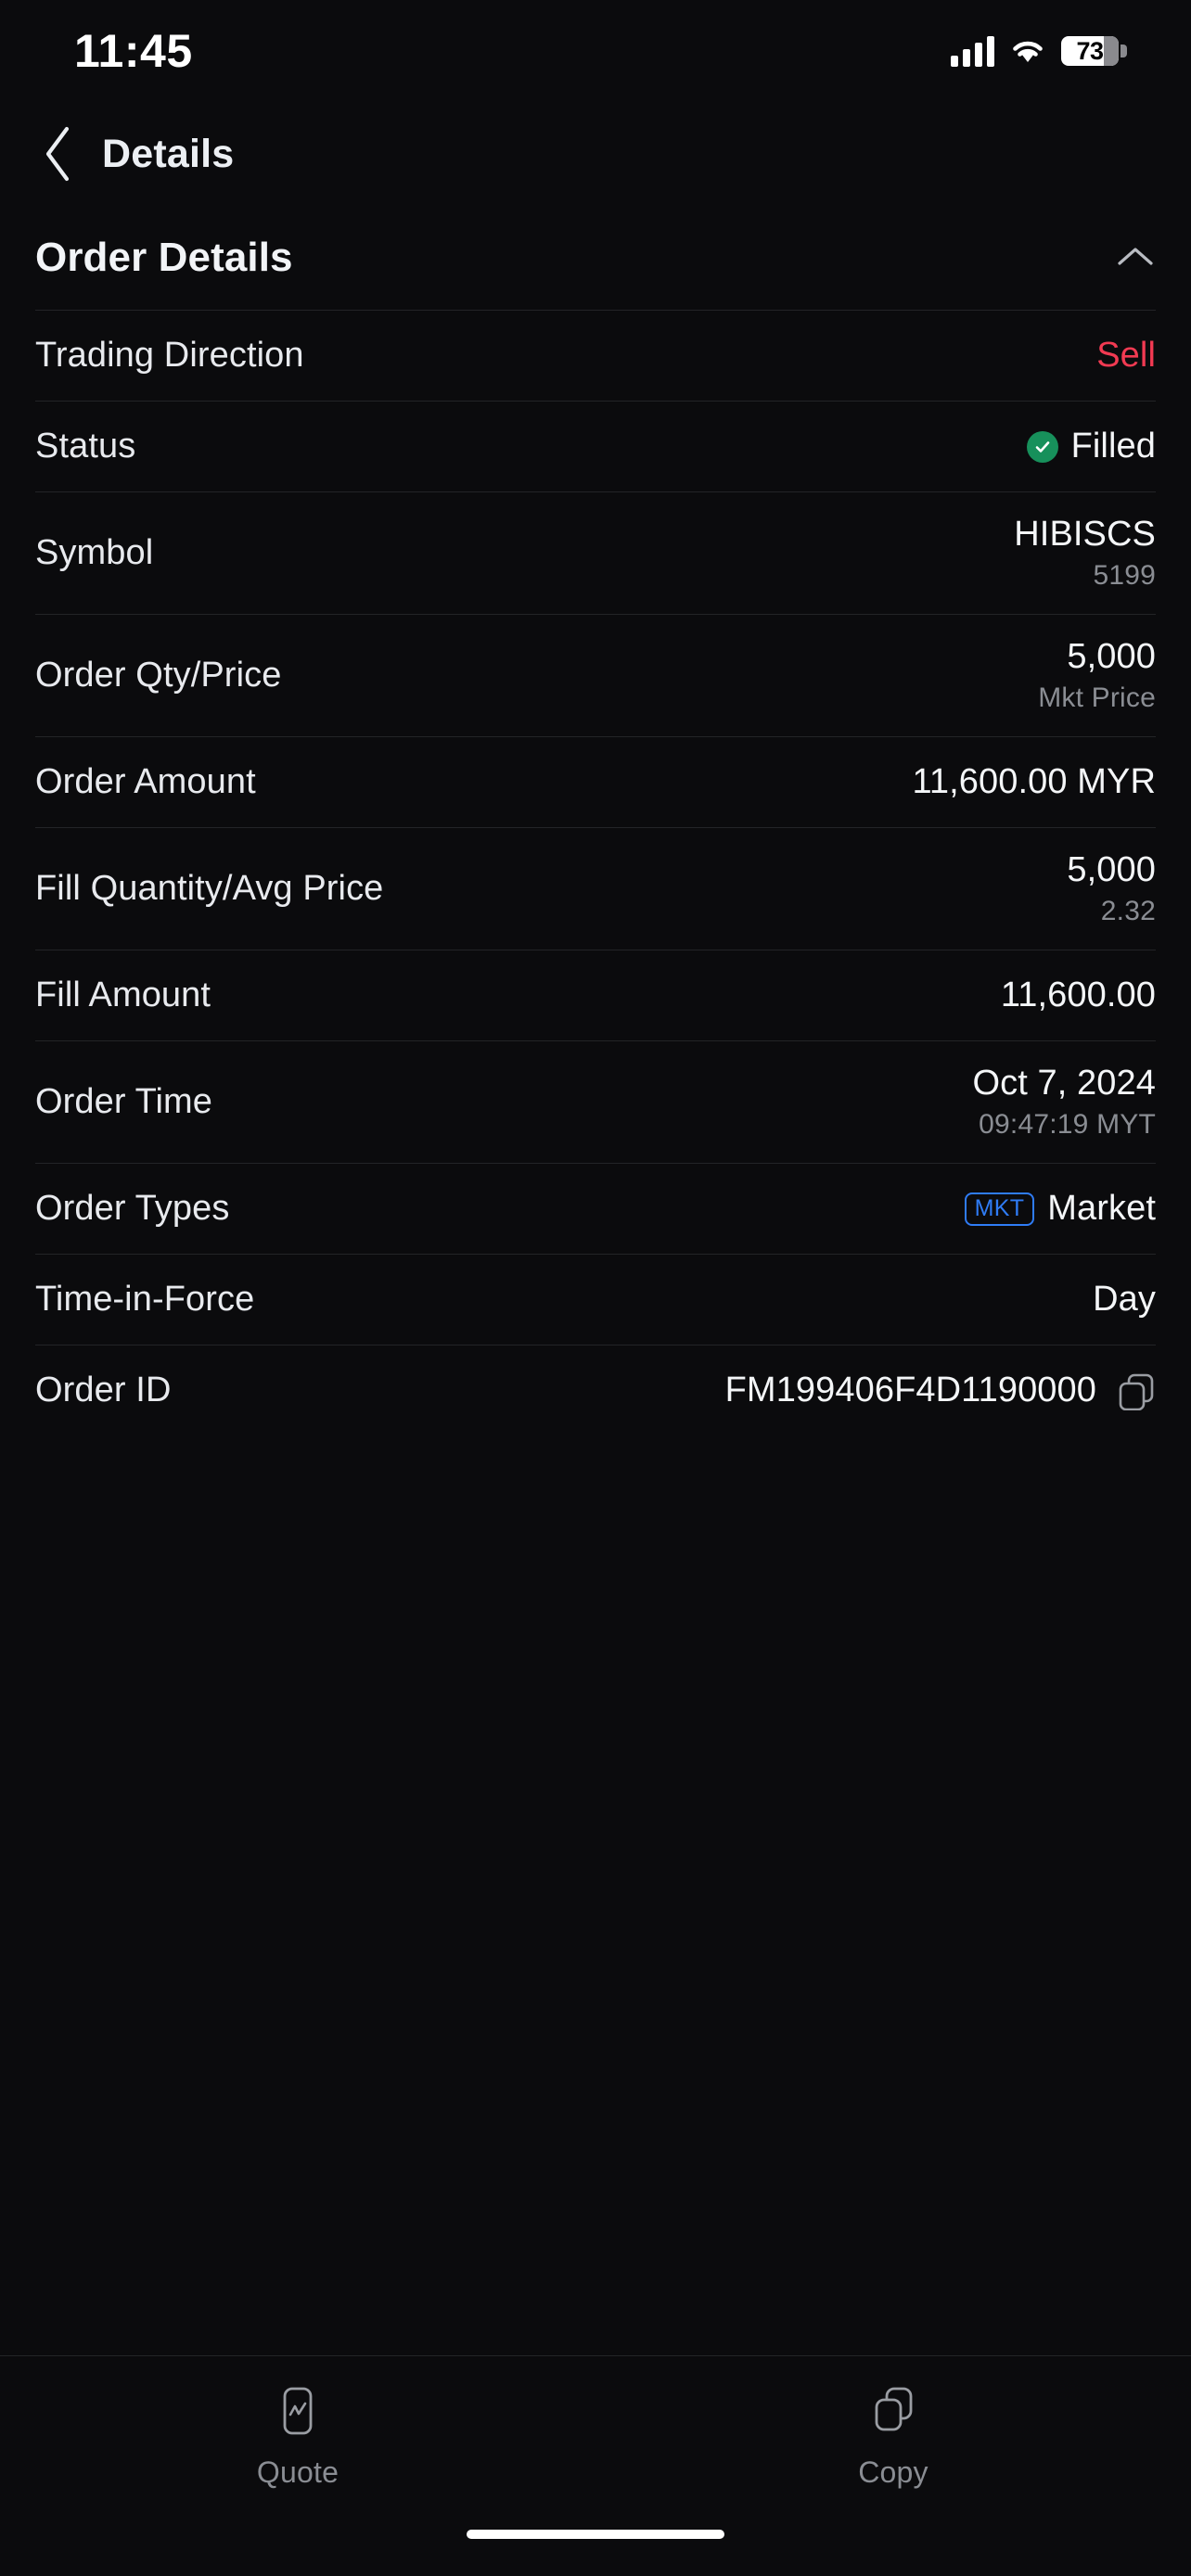  I want to click on back-button, so click(59, 154).